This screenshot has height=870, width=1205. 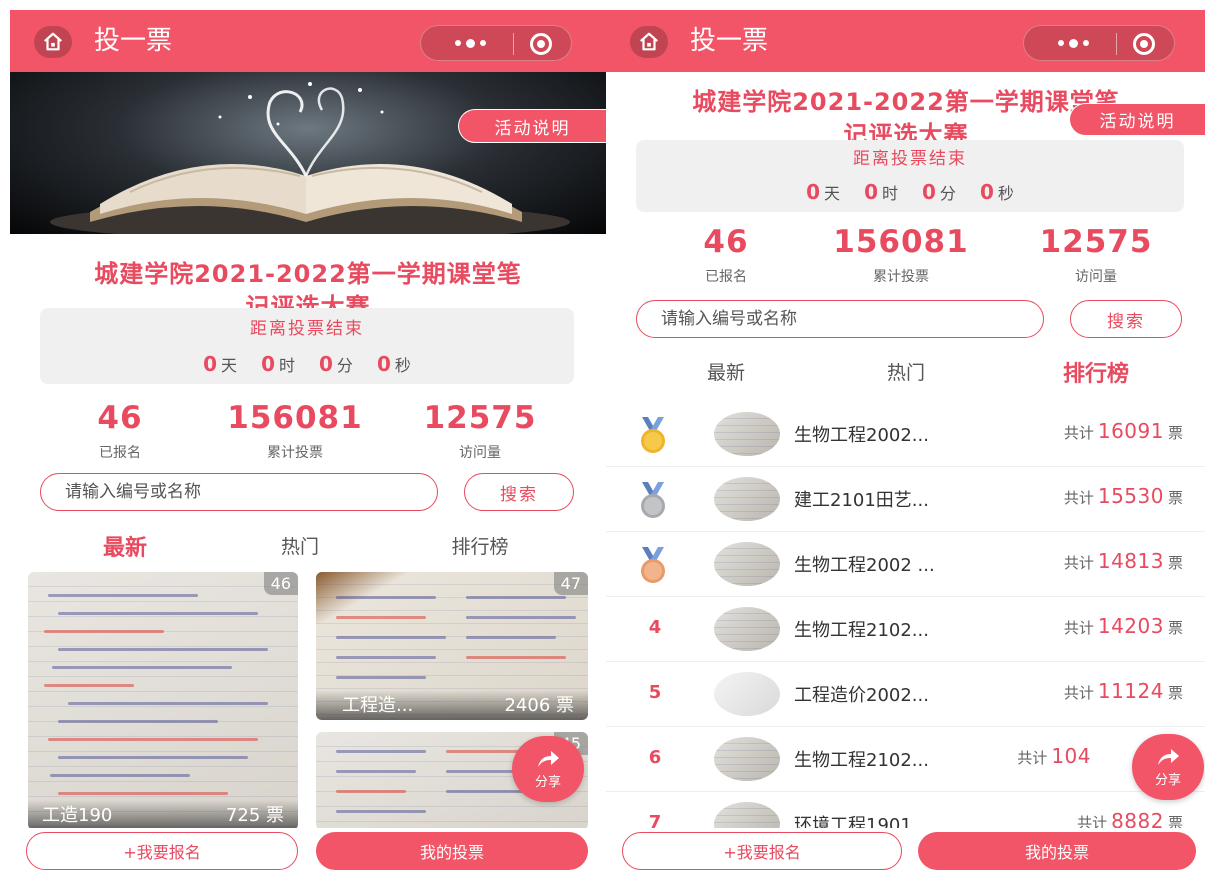 I want to click on entry-number: 47, so click(x=570, y=583).